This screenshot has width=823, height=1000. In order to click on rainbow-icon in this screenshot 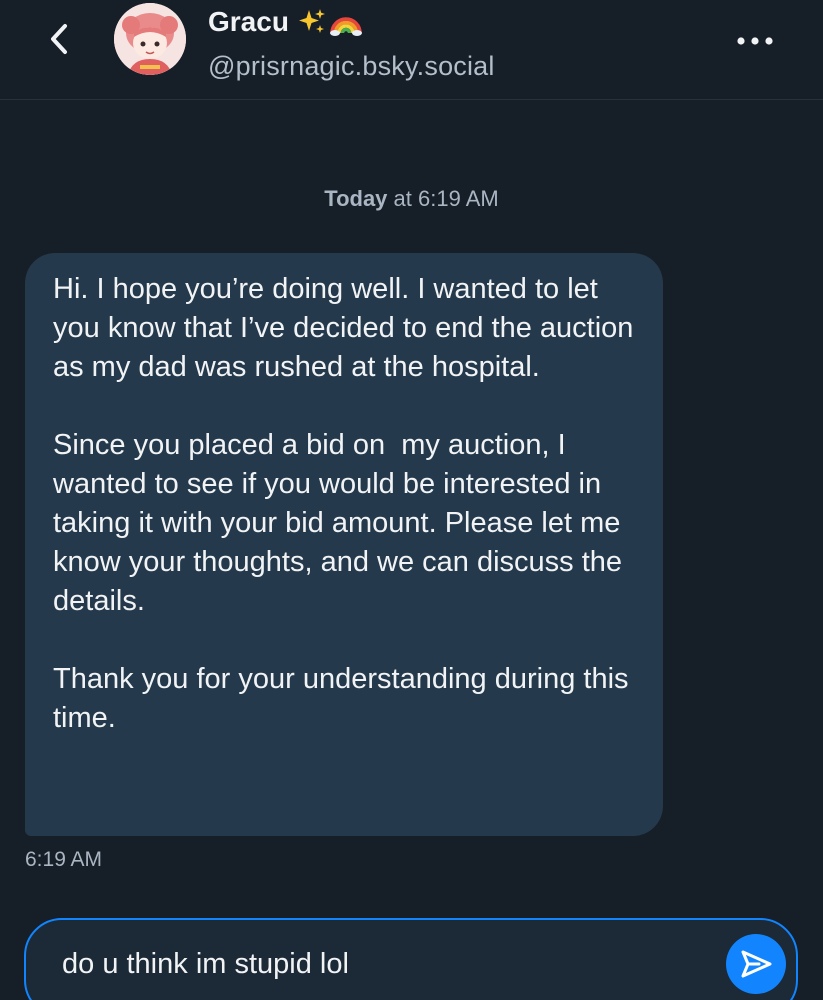, I will do `click(345, 26)`.